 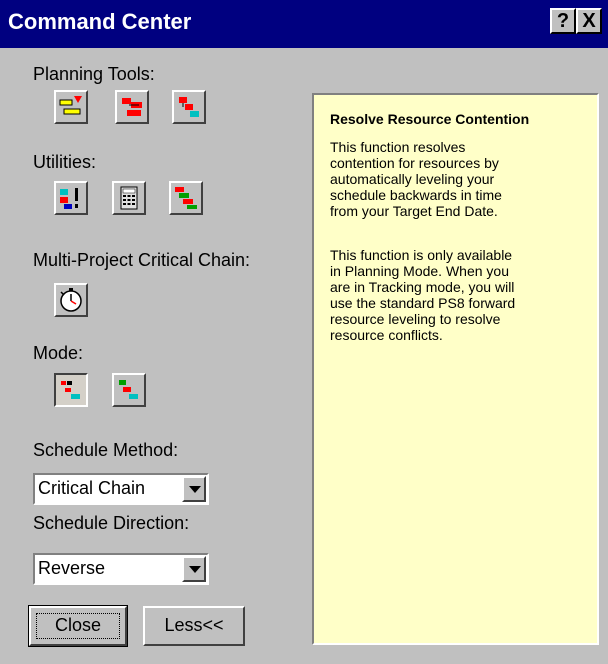 I want to click on planning-tool-1-button, so click(x=71, y=107).